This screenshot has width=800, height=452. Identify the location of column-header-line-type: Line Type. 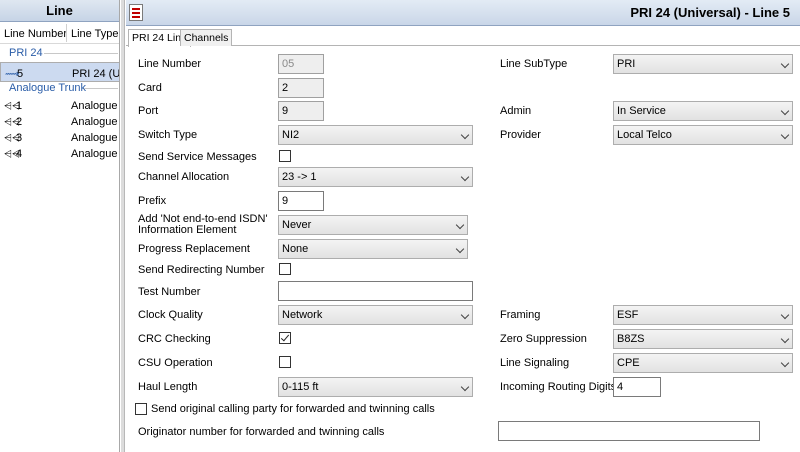
(95, 34).